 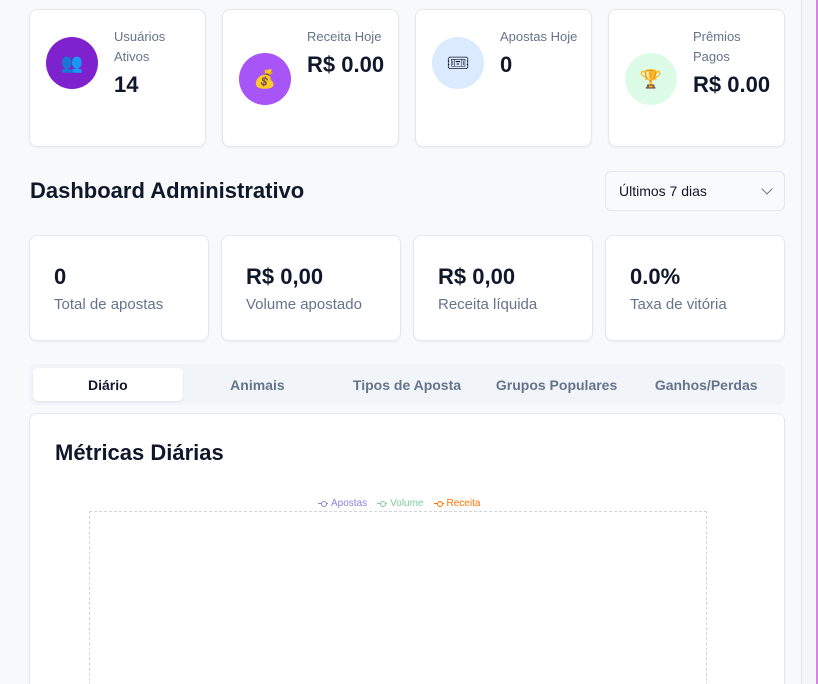 What do you see at coordinates (663, 191) in the screenshot?
I see `period-select-value: Últimos 7 dias` at bounding box center [663, 191].